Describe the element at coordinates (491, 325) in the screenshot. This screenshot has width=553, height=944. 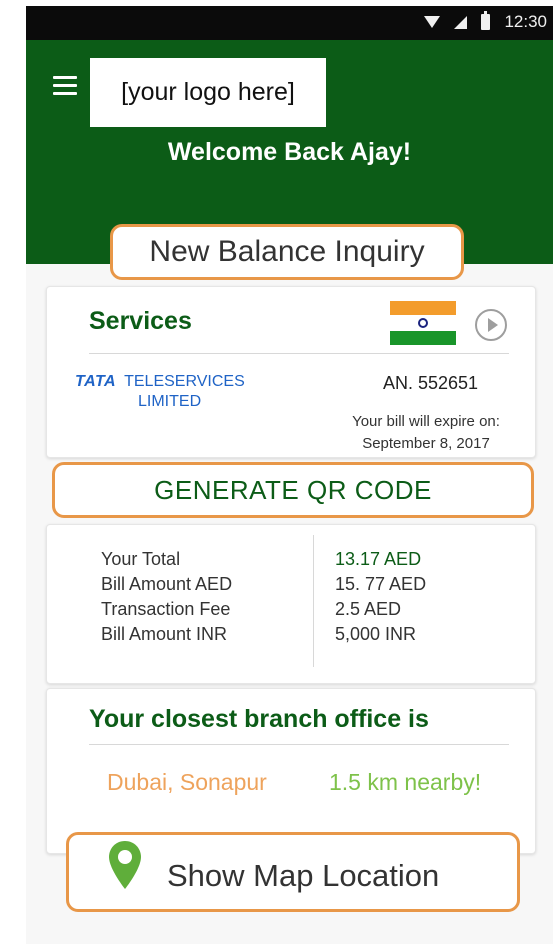
I see `arrow-right-circle-icon` at that location.